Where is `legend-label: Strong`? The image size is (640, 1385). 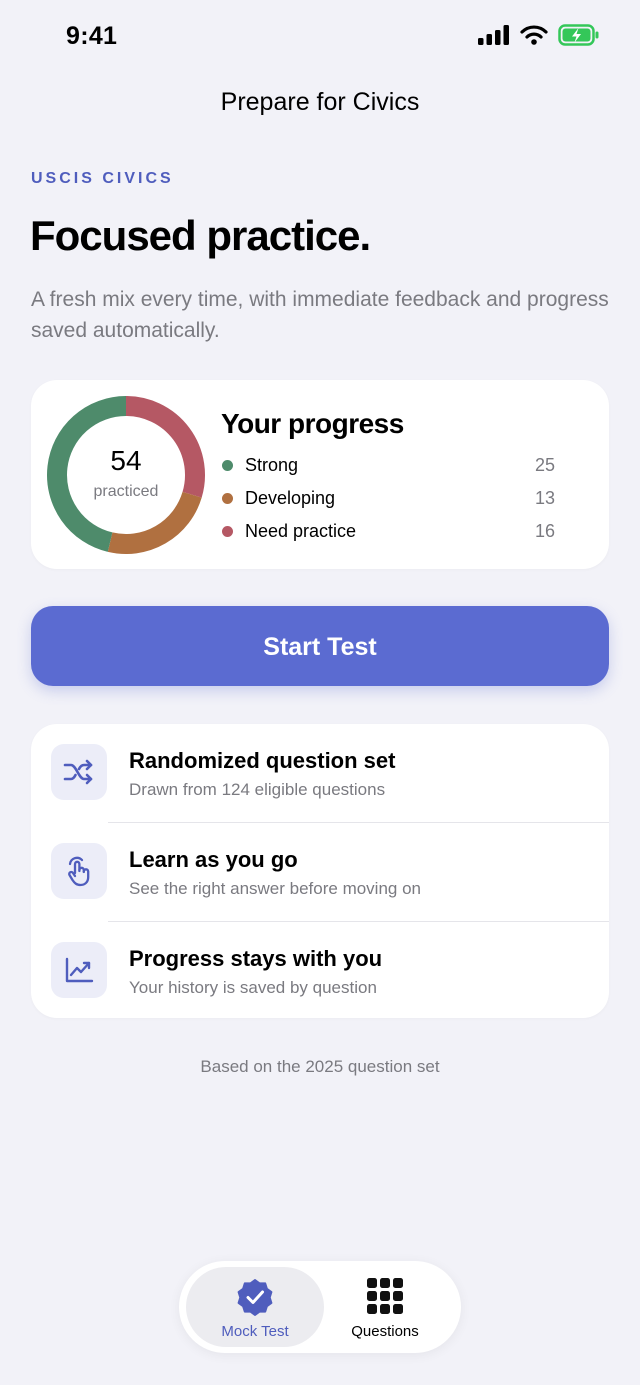 legend-label: Strong is located at coordinates (272, 465).